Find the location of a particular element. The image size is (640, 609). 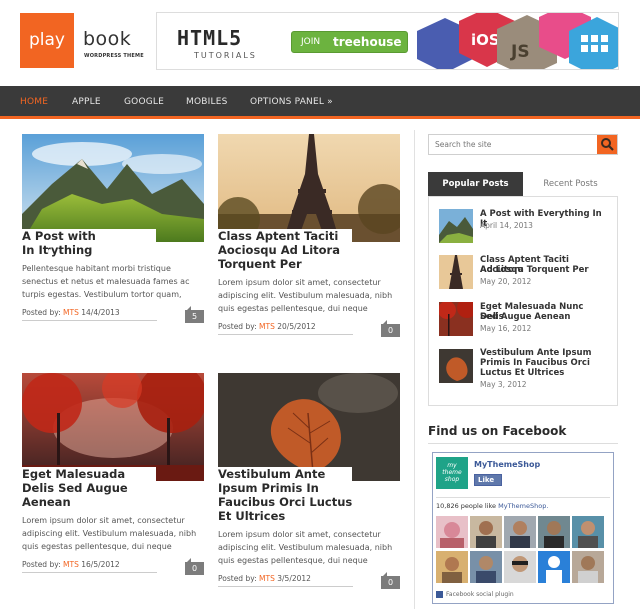

logo-book: book is located at coordinates (107, 39).